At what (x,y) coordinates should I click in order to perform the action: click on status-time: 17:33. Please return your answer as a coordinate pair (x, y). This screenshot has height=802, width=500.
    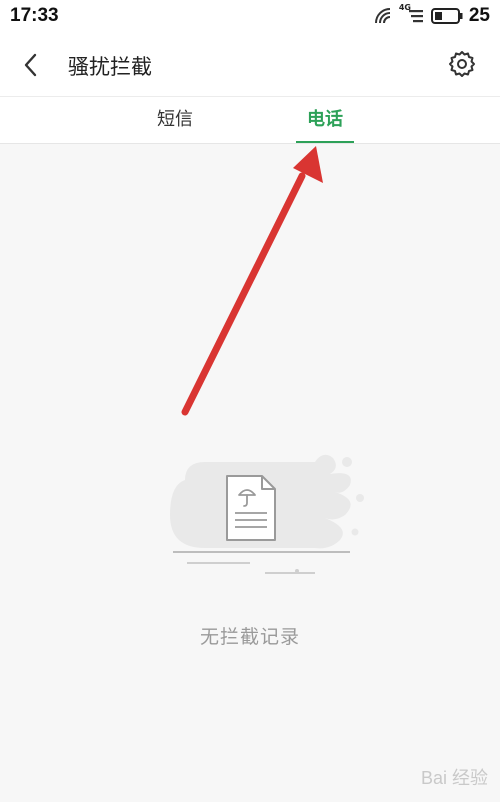
    Looking at the image, I should click on (34, 15).